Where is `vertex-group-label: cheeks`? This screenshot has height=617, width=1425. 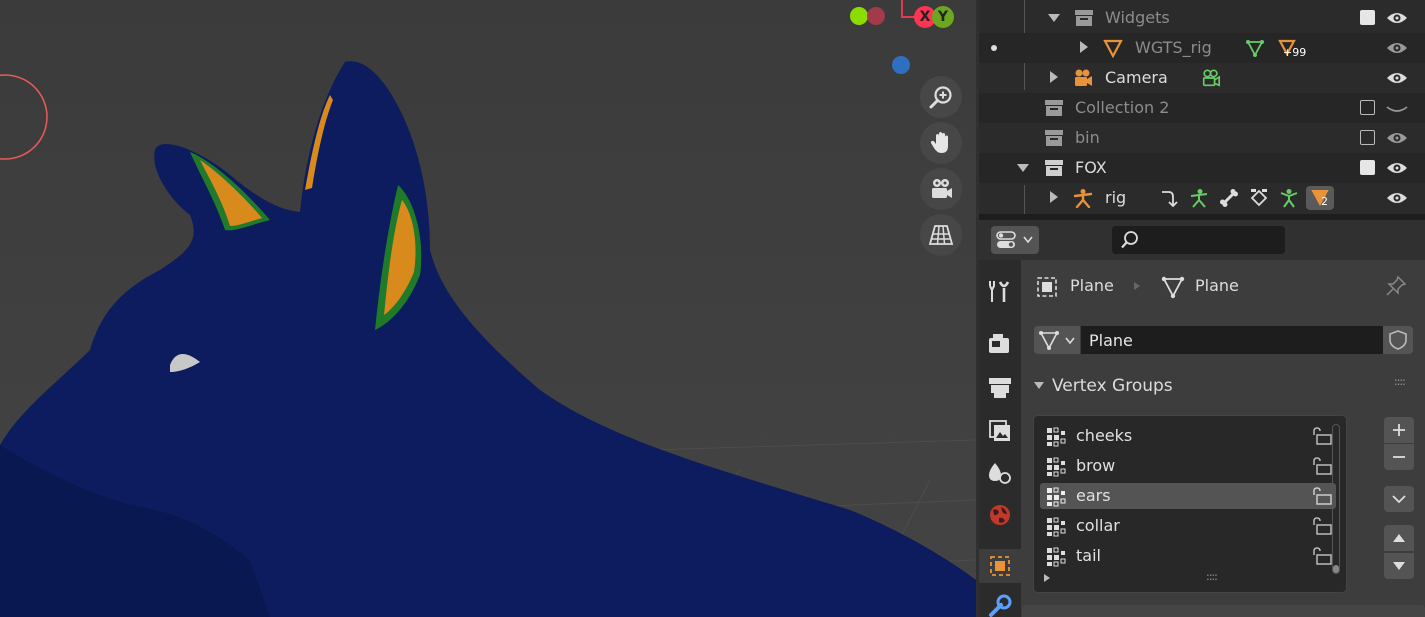
vertex-group-label: cheeks is located at coordinates (1104, 435).